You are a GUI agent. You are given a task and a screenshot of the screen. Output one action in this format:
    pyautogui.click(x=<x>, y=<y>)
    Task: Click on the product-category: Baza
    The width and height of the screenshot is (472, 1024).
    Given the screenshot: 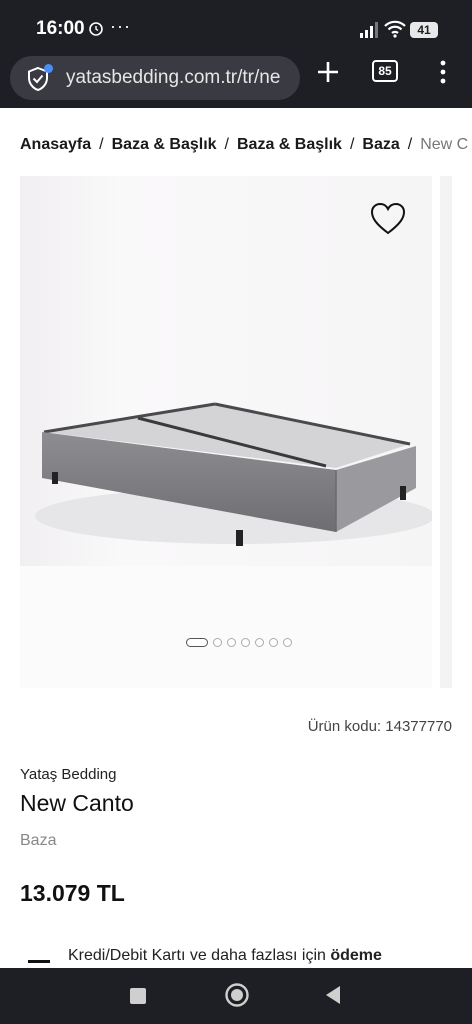 What is the action you would take?
    pyautogui.click(x=38, y=840)
    